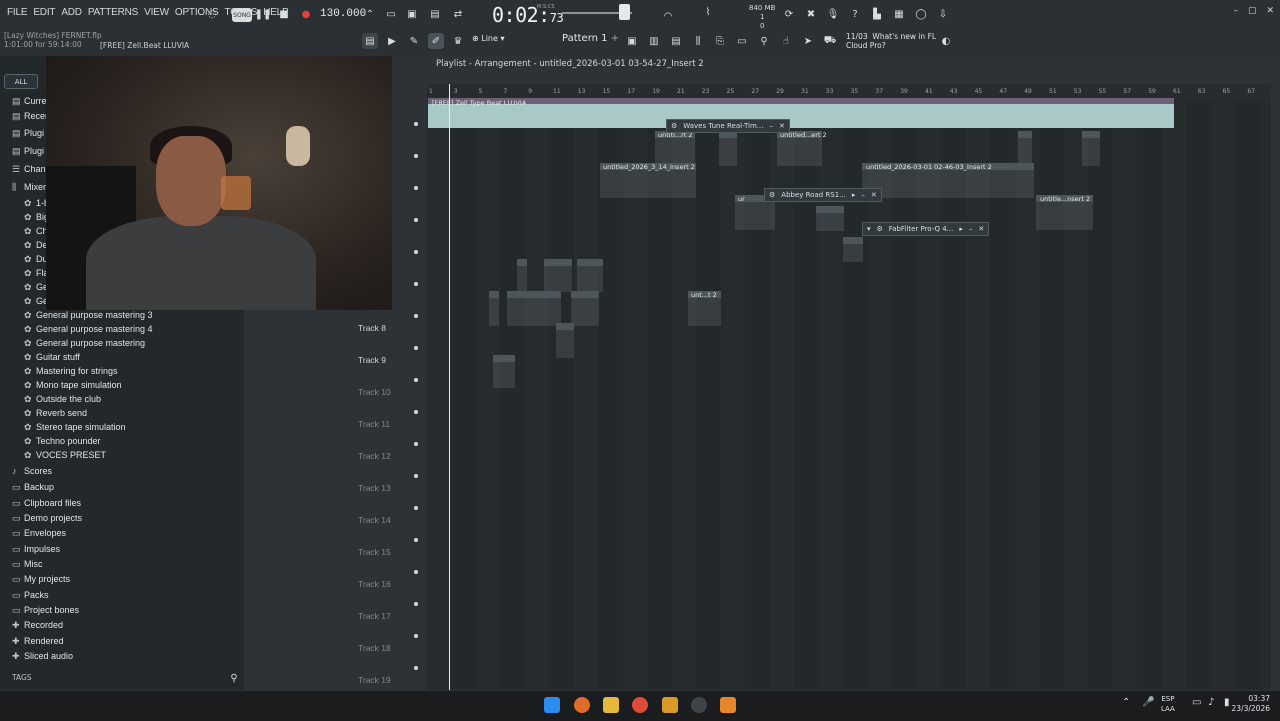  Describe the element at coordinates (632, 41) in the screenshot. I see `playlist-icon: ▣` at that location.